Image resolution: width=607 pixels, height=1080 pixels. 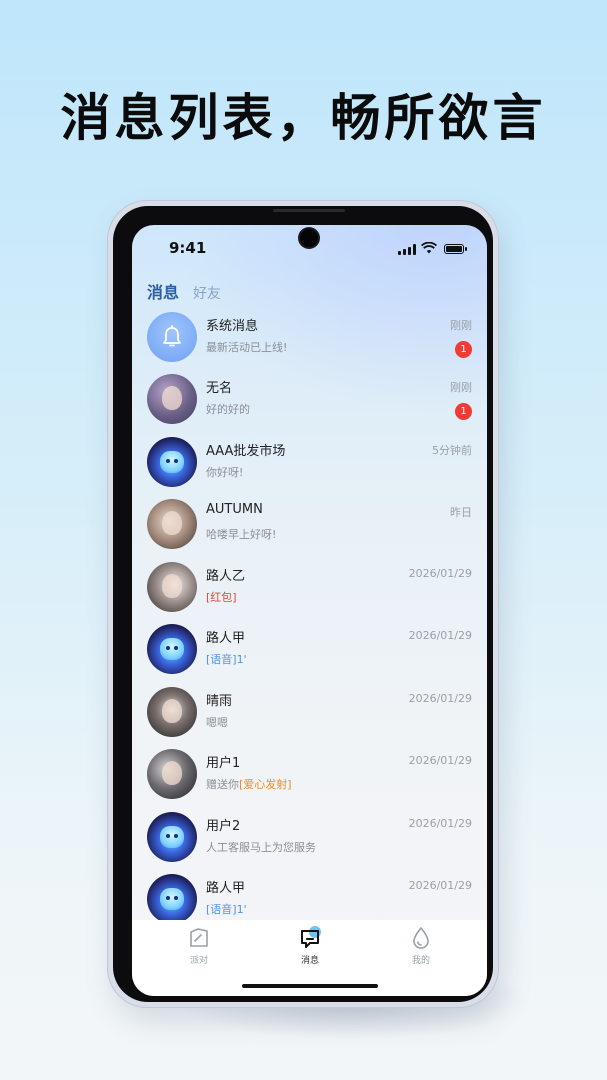 I want to click on message-icon, so click(x=311, y=937).